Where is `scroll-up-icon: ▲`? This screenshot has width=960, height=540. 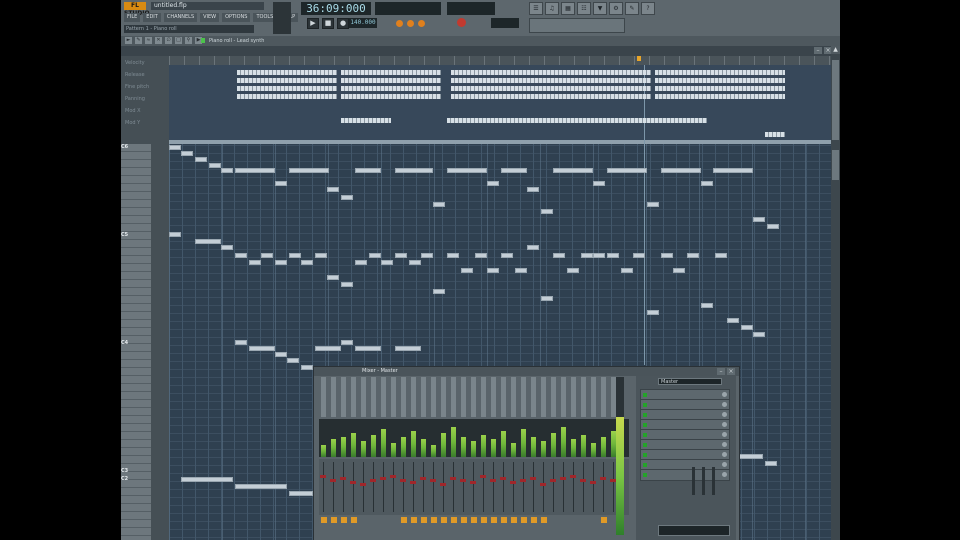 scroll-up-icon: ▲ is located at coordinates (835, 50).